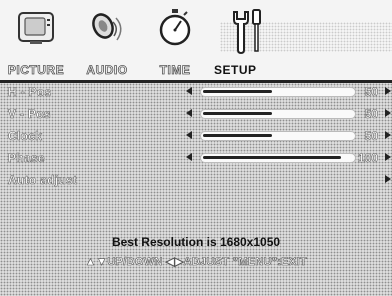 This screenshot has height=296, width=392. What do you see at coordinates (368, 158) in the screenshot?
I see `setting-value: 100` at bounding box center [368, 158].